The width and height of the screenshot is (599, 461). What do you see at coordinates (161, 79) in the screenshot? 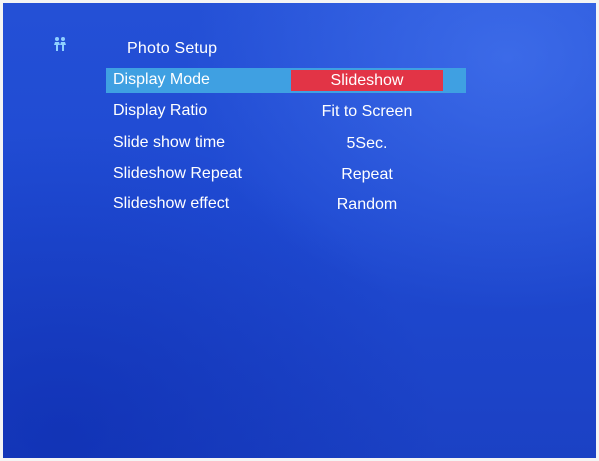
I see `menu-item-label: Display Mode` at bounding box center [161, 79].